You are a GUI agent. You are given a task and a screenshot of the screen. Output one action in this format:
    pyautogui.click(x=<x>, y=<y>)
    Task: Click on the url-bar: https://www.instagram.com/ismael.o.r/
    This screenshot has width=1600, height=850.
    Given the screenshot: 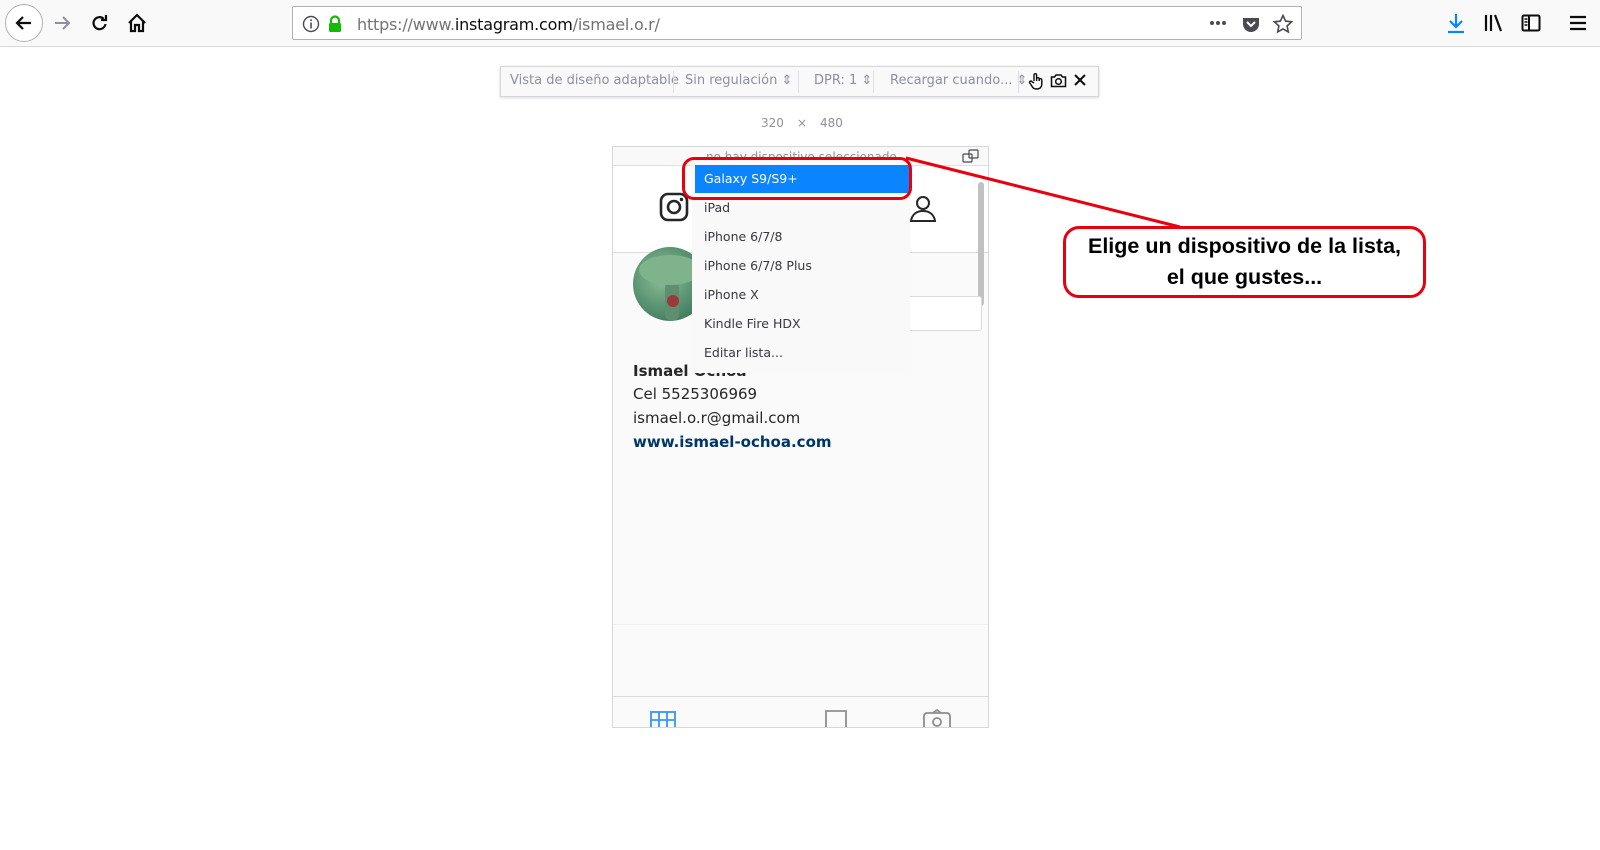 What is the action you would take?
    pyautogui.click(x=797, y=23)
    